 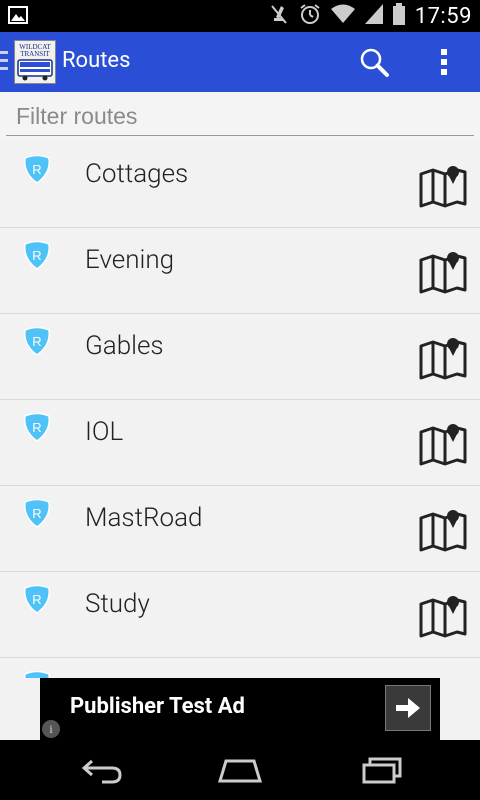 I want to click on route-row: R Gables, so click(x=240, y=357).